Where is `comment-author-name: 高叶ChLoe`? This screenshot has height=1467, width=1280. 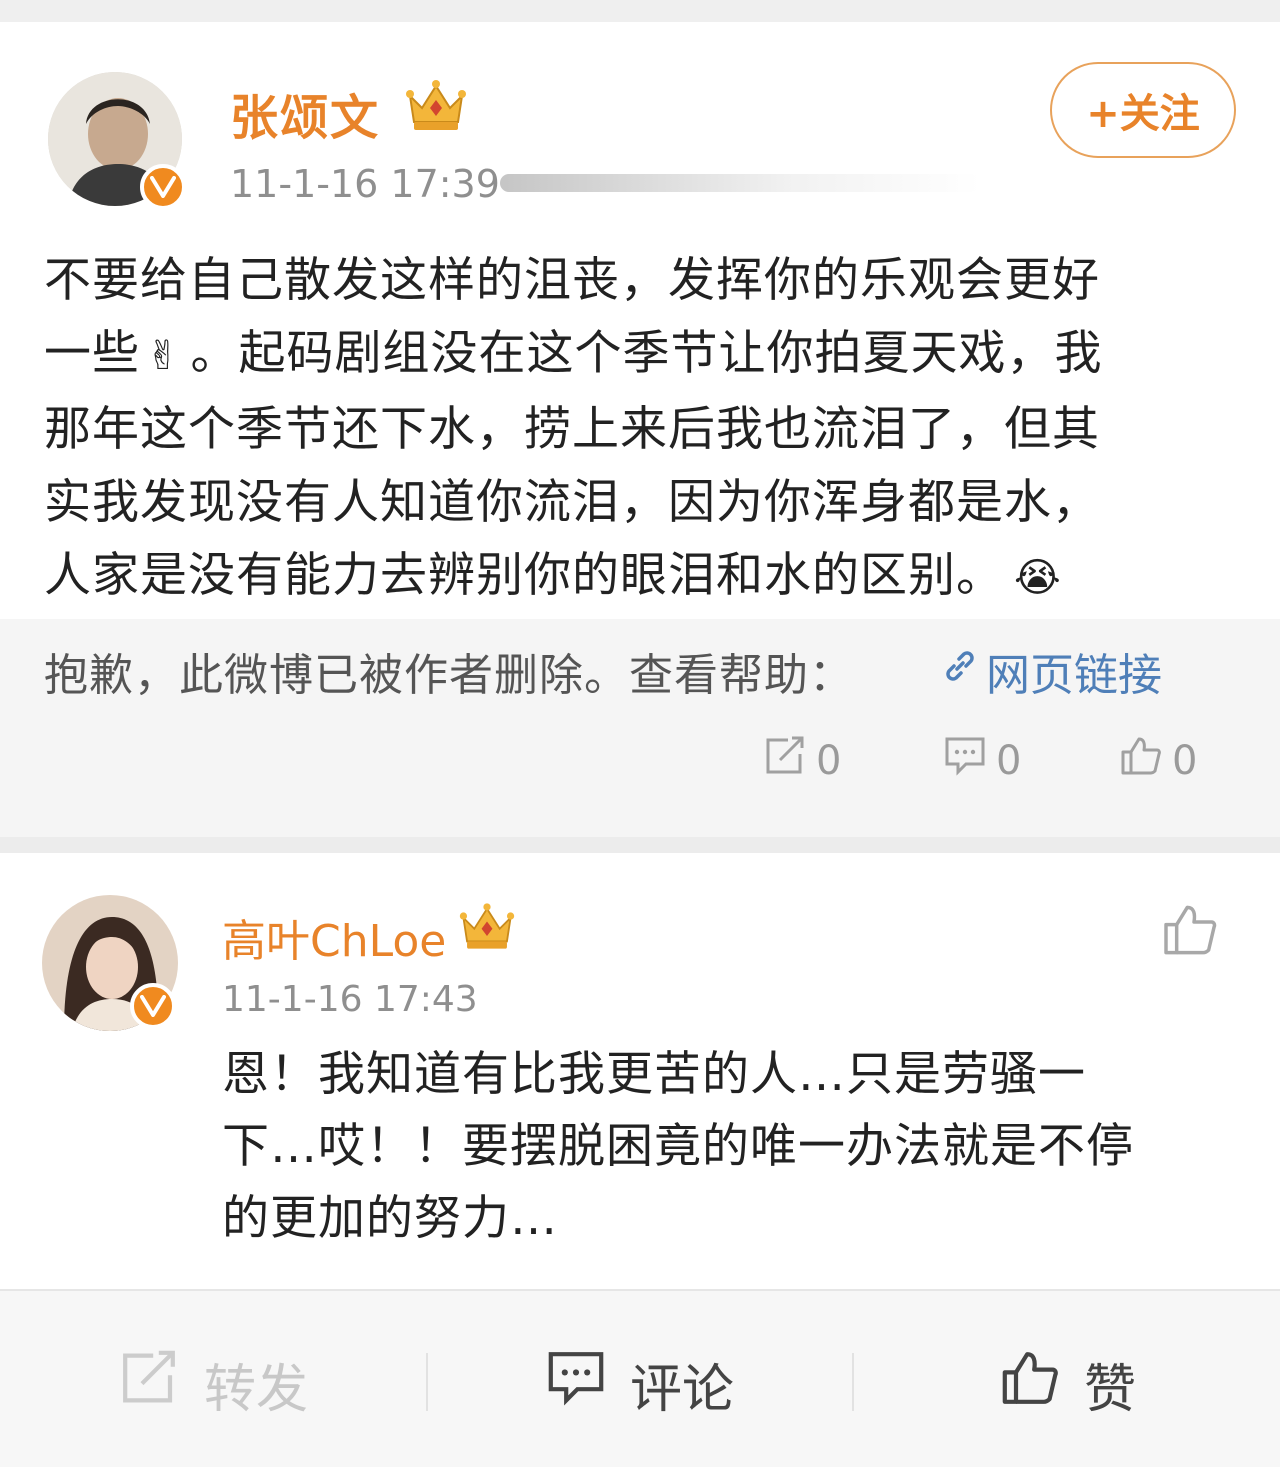 comment-author-name: 高叶ChLoe is located at coordinates (334, 937).